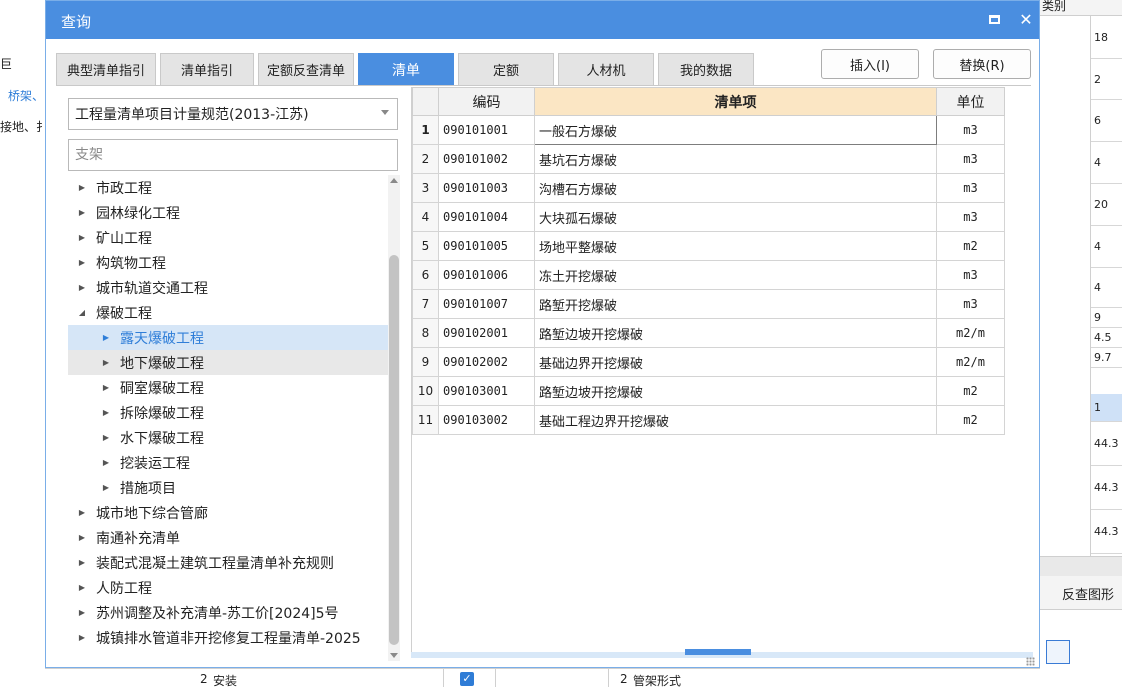 The height and width of the screenshot is (687, 1122). I want to click on table-row: 11 090103002 基础工程边界开挖爆破 m2, so click(708, 420).